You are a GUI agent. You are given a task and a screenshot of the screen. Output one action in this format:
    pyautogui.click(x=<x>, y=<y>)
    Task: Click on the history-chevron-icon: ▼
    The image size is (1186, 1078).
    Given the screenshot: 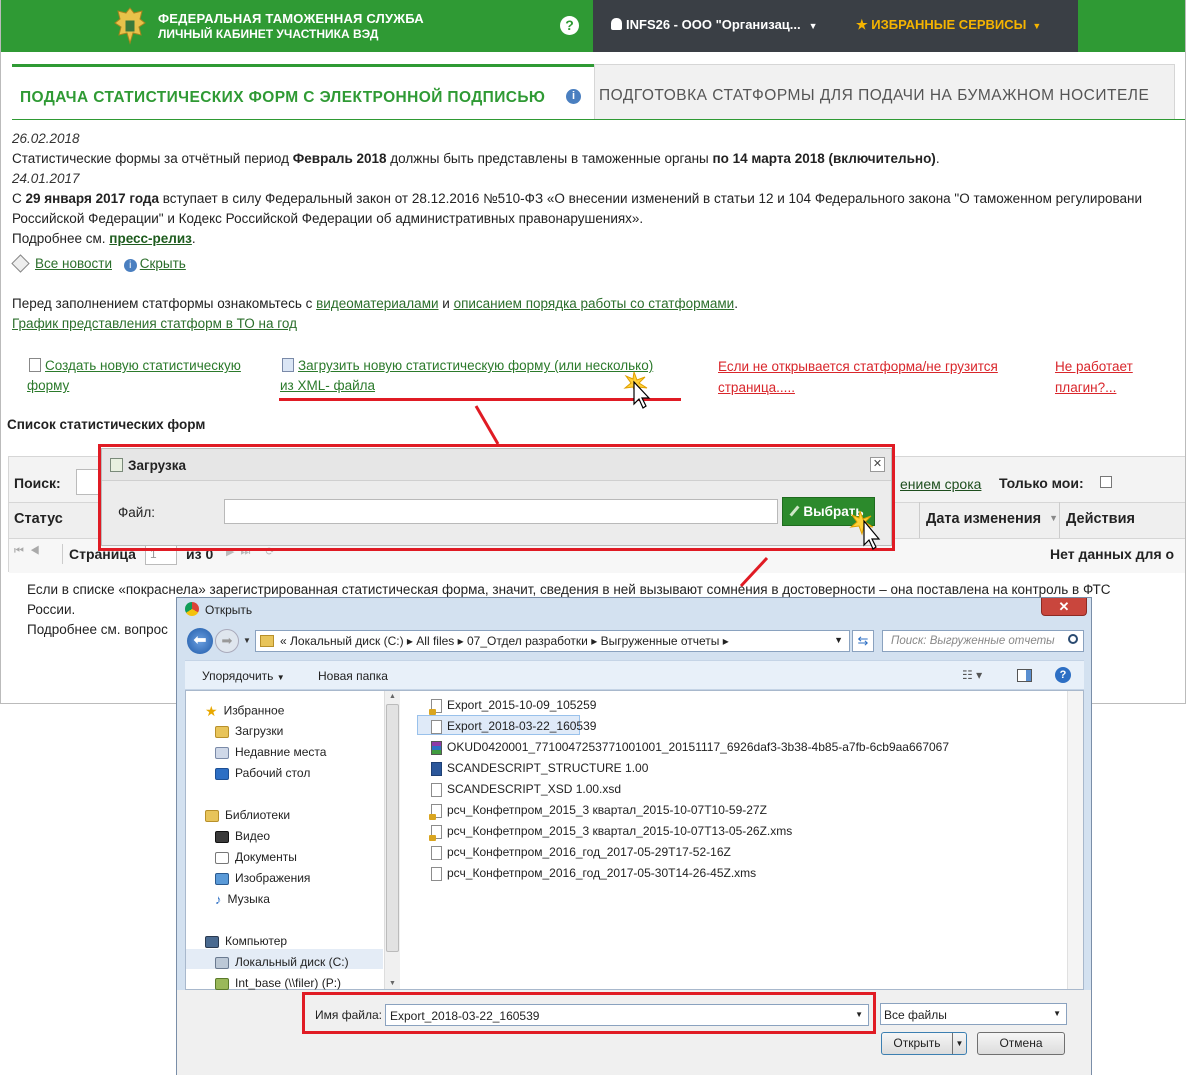 What is the action you would take?
    pyautogui.click(x=247, y=640)
    